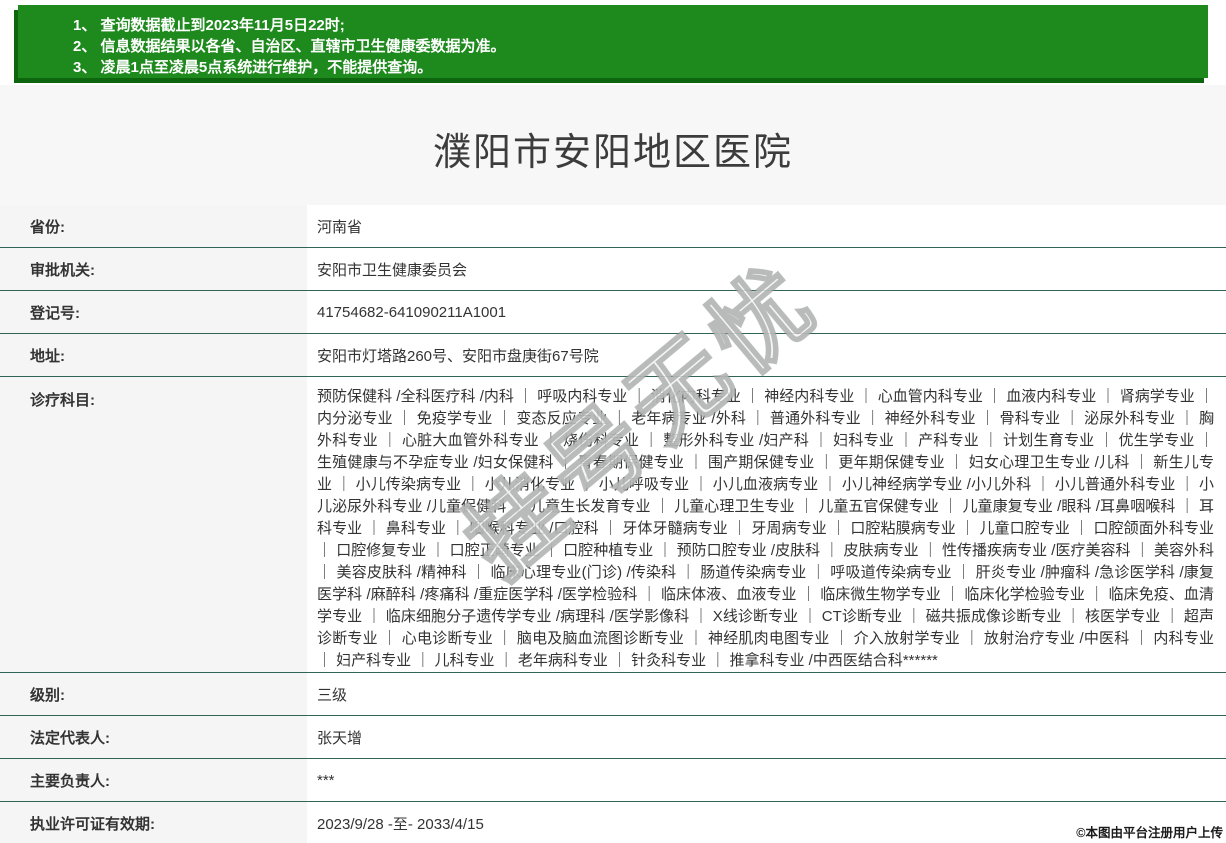  Describe the element at coordinates (766, 269) in the screenshot. I see `row-value: 安阳市卫生健康委员会` at that location.